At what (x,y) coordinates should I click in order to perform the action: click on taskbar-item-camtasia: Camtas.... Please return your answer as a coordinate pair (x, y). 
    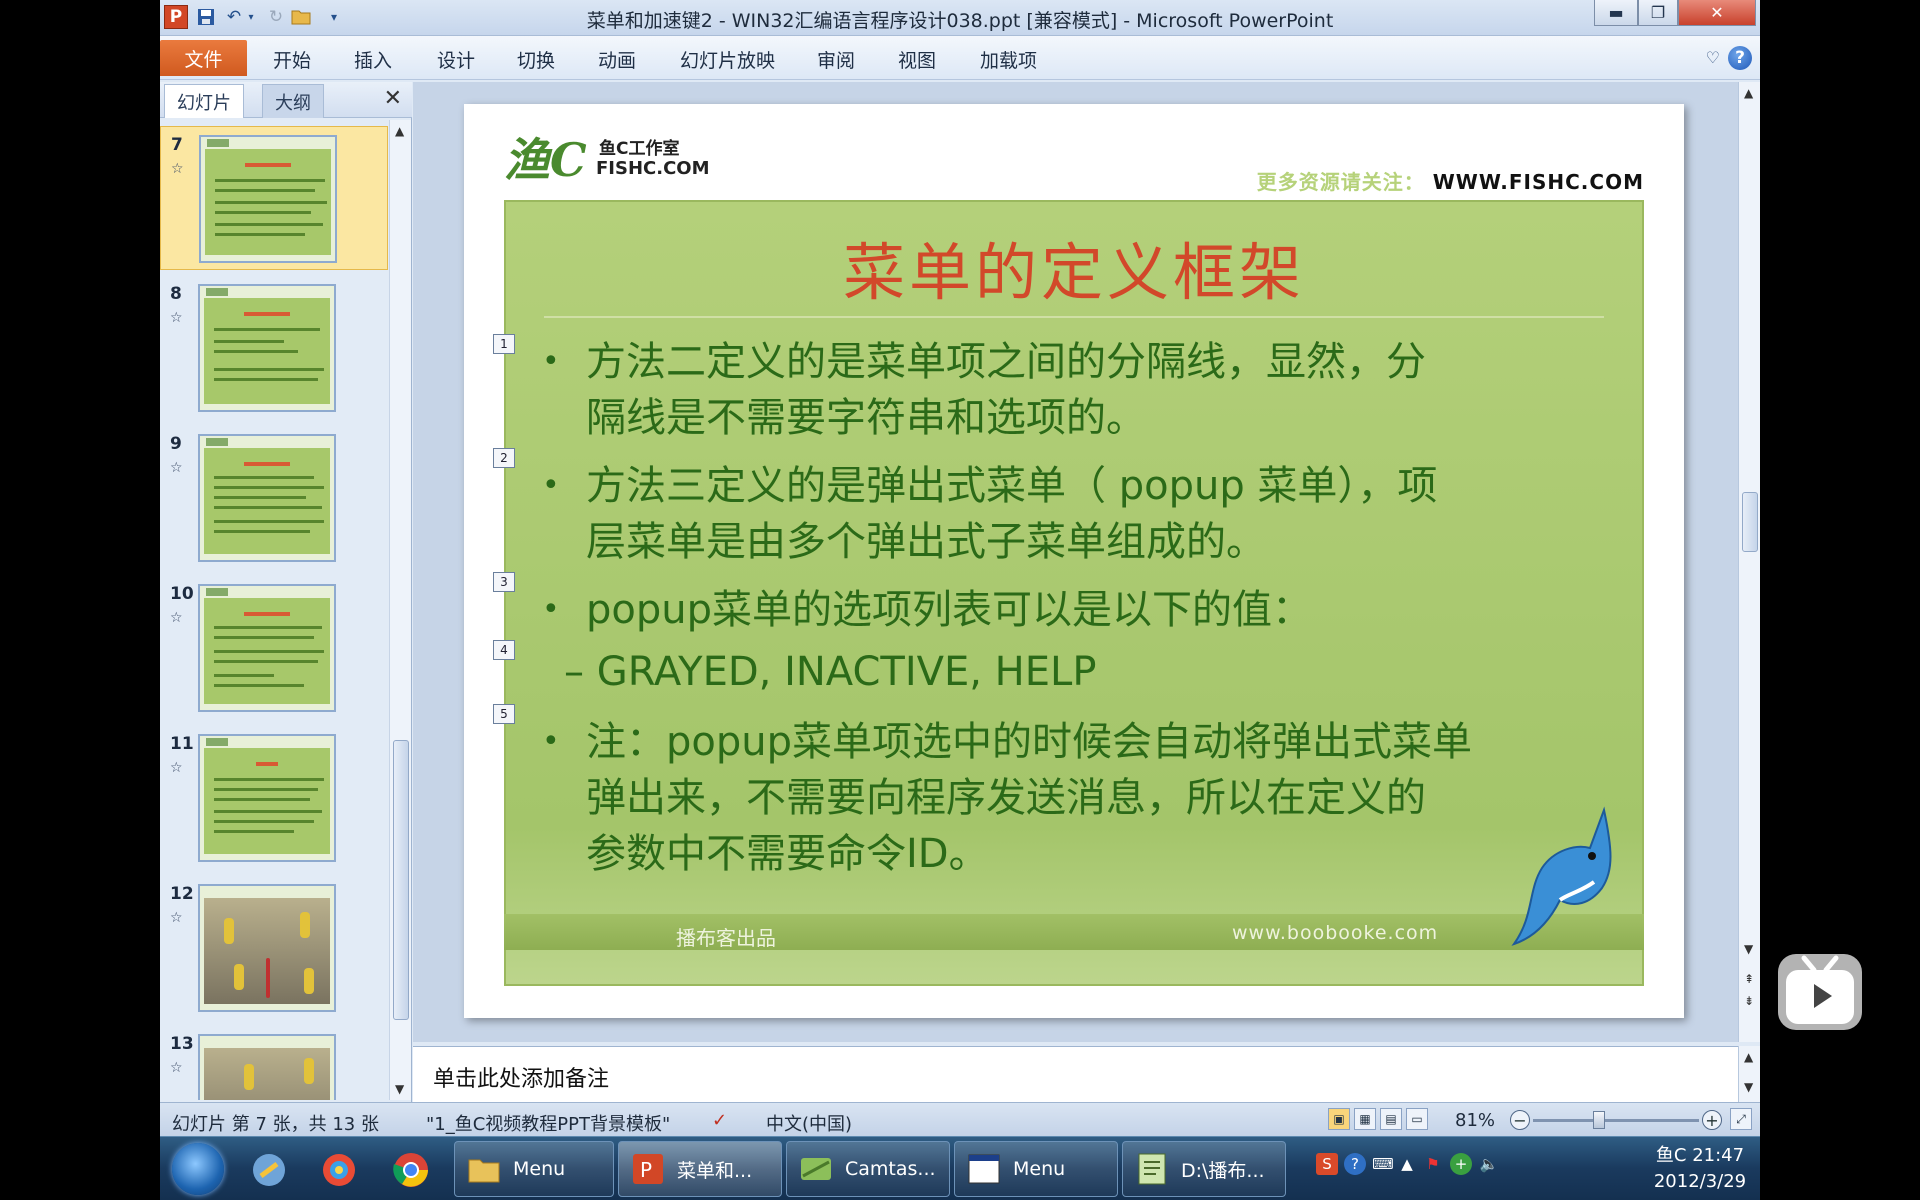
    Looking at the image, I should click on (868, 1169).